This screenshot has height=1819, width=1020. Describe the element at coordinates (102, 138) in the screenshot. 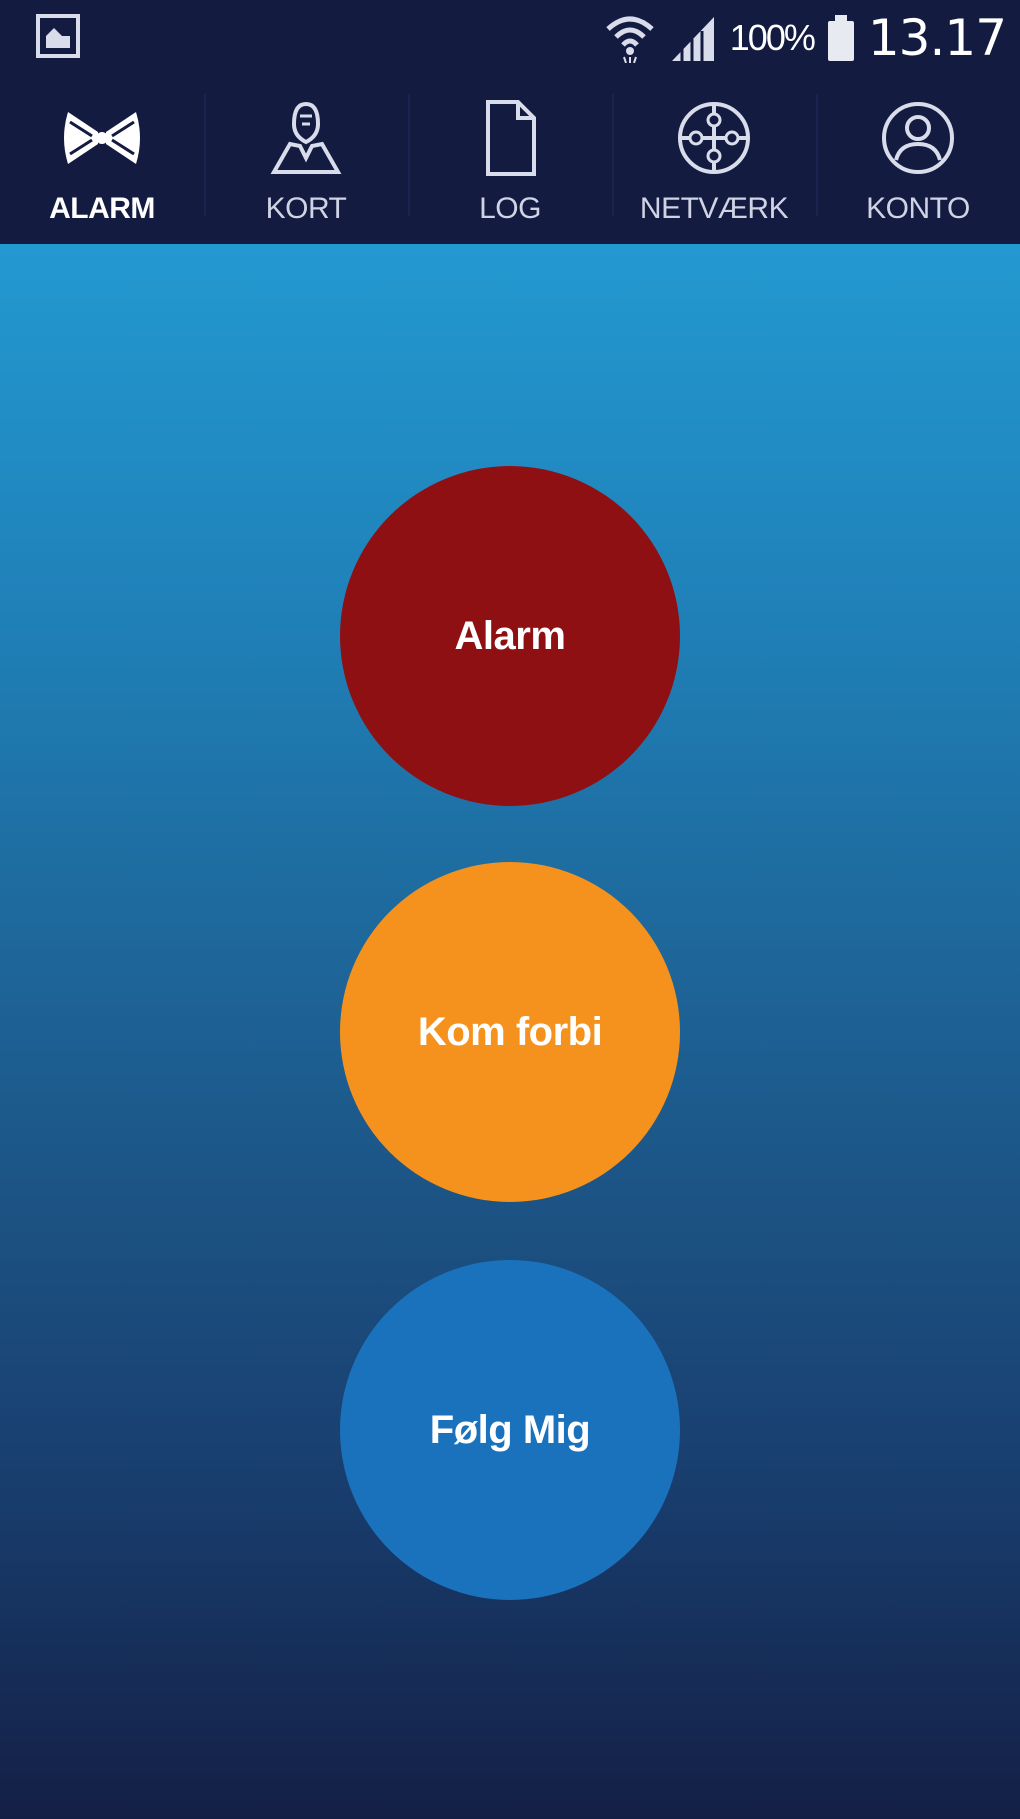

I see `alarm-icon` at that location.